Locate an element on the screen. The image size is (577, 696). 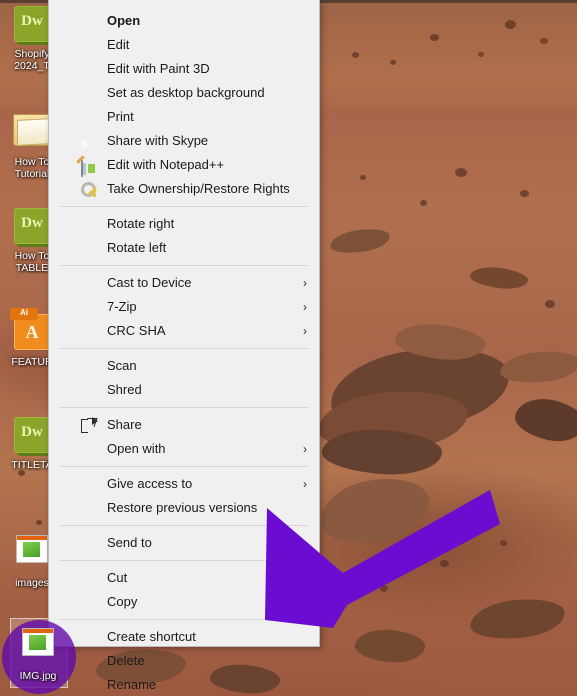
menu-item-label: 7-Zip is located at coordinates (122, 306).